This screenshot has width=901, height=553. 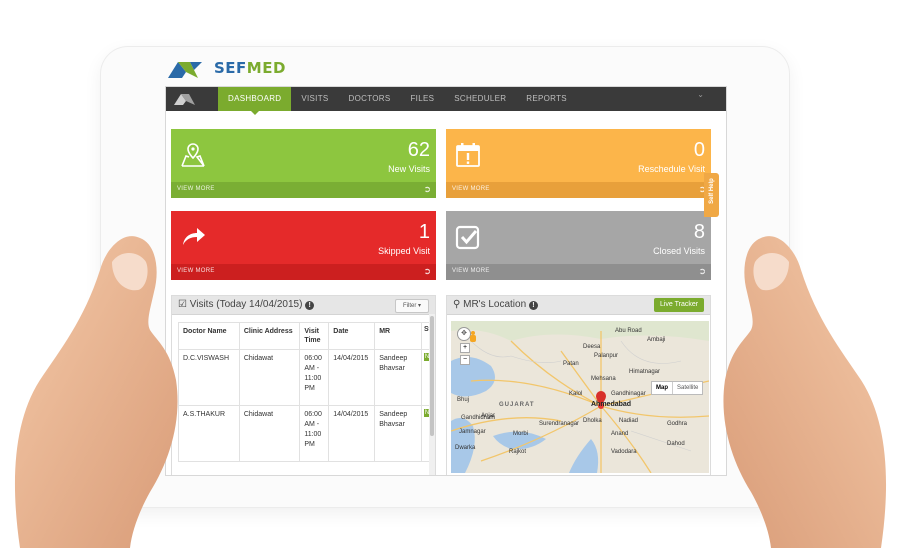 I want to click on map-type-toggle: Map Satellite, so click(x=677, y=388).